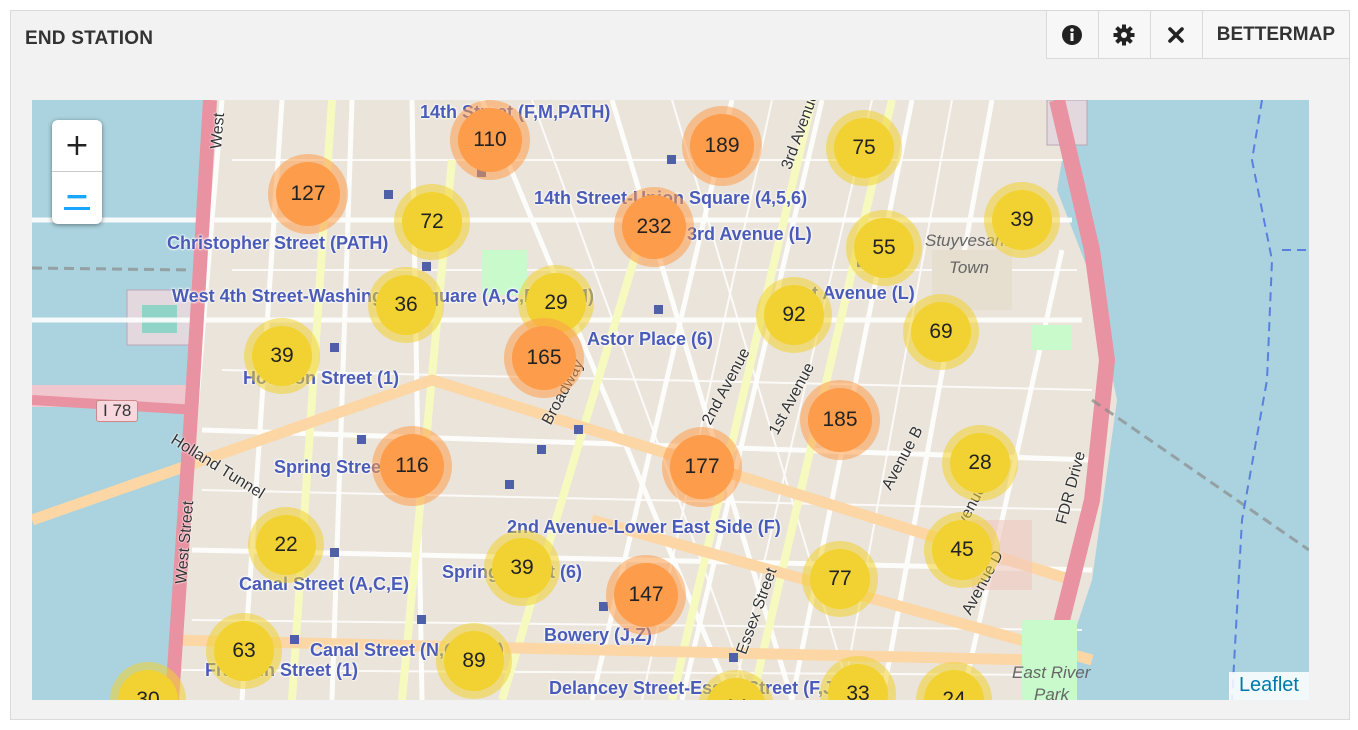 The width and height of the screenshot is (1358, 730). I want to click on zoom-out-button: −, so click(77, 198).